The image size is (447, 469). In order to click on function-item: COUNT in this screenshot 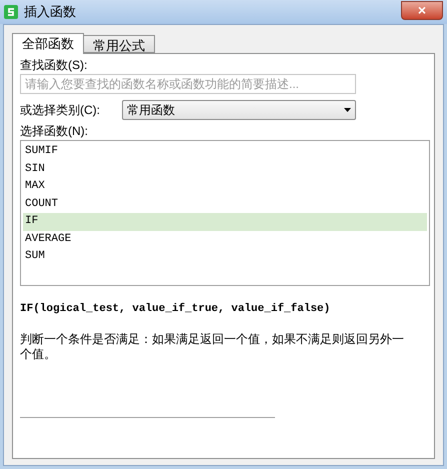, I will do `click(225, 204)`.